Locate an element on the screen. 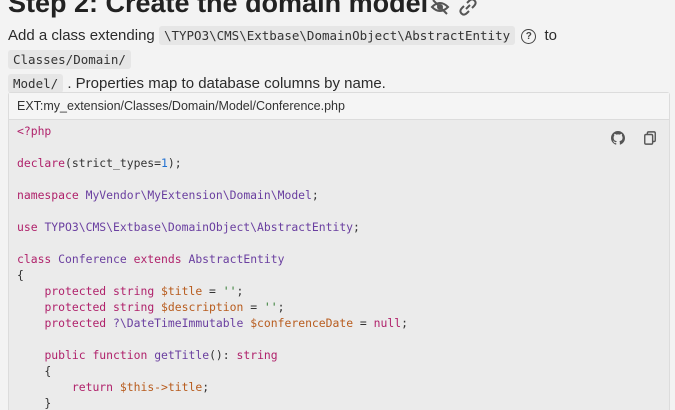 The image size is (675, 410). code-line: public function getTitle(): string is located at coordinates (161, 355).